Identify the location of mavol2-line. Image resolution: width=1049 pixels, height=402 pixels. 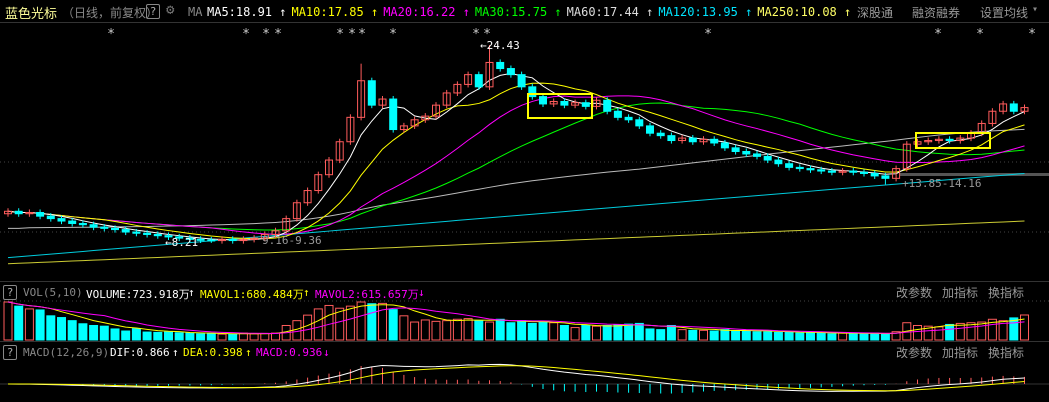
(516, 318).